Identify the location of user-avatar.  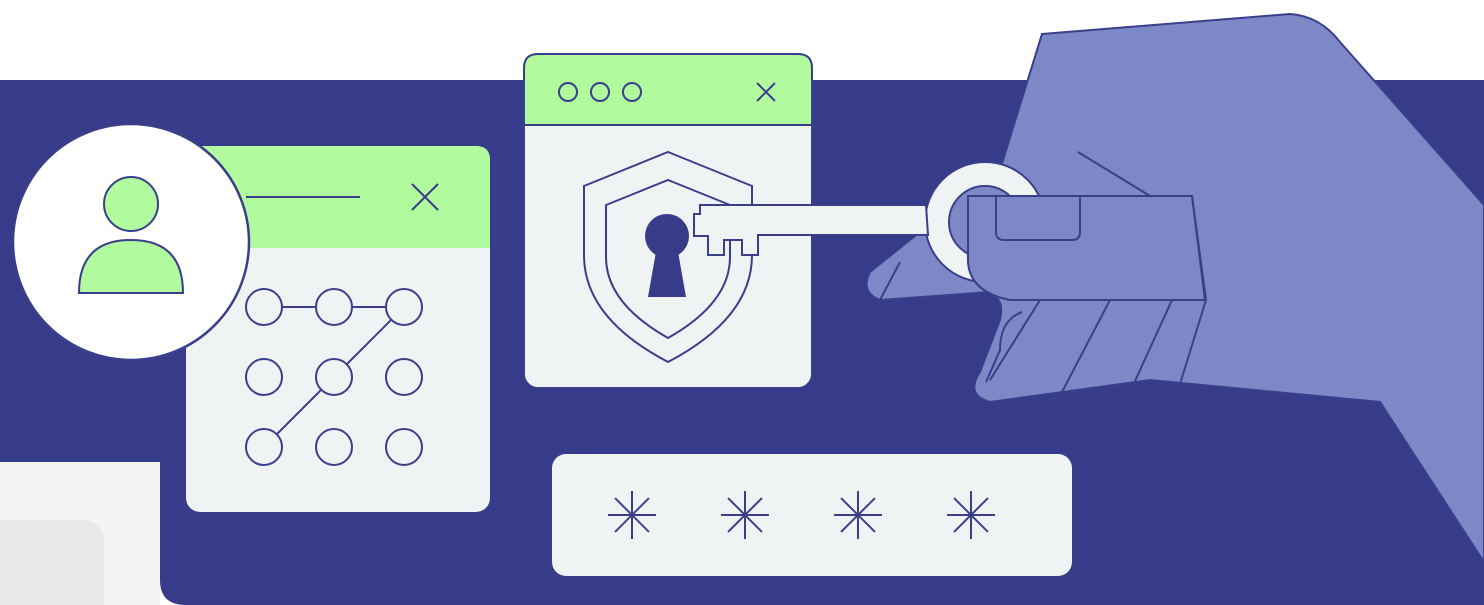
(131, 242).